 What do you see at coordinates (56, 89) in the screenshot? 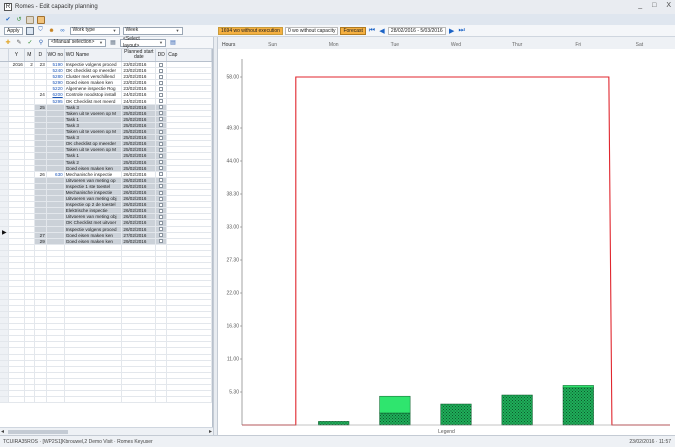
I see `cell-wo-number: 5220` at bounding box center [56, 89].